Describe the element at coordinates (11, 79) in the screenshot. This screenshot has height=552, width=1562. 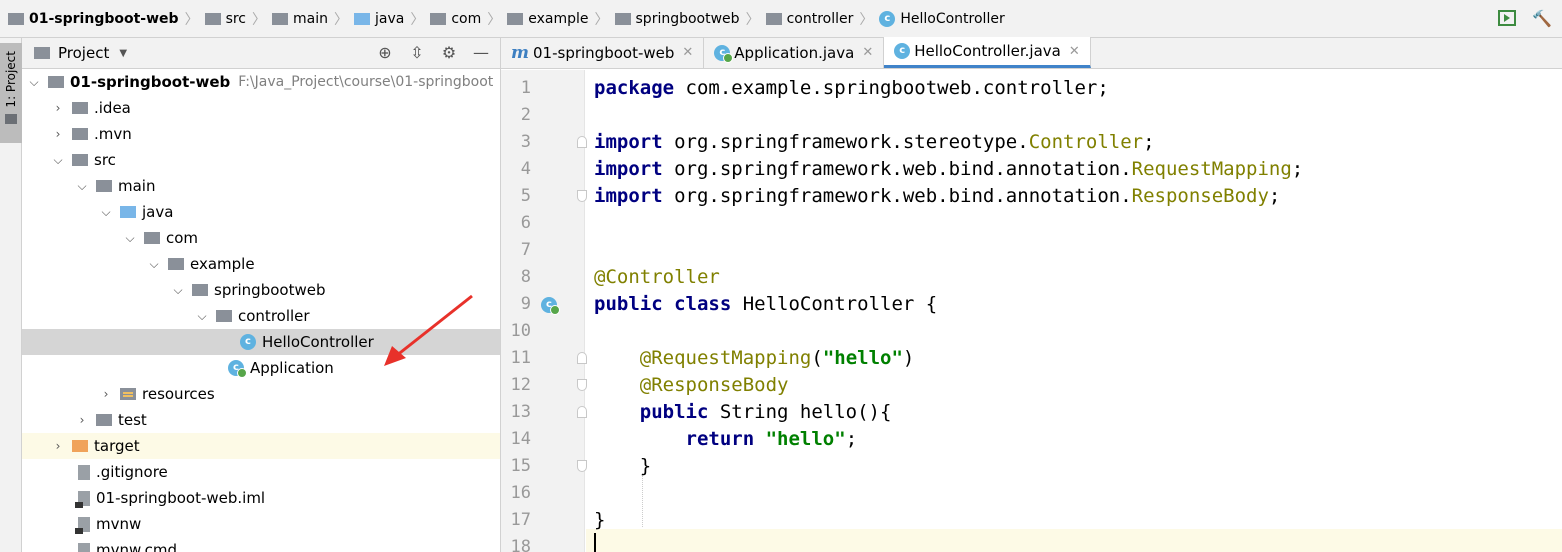
I see `project-tool-tab-label: 1: Project` at that location.